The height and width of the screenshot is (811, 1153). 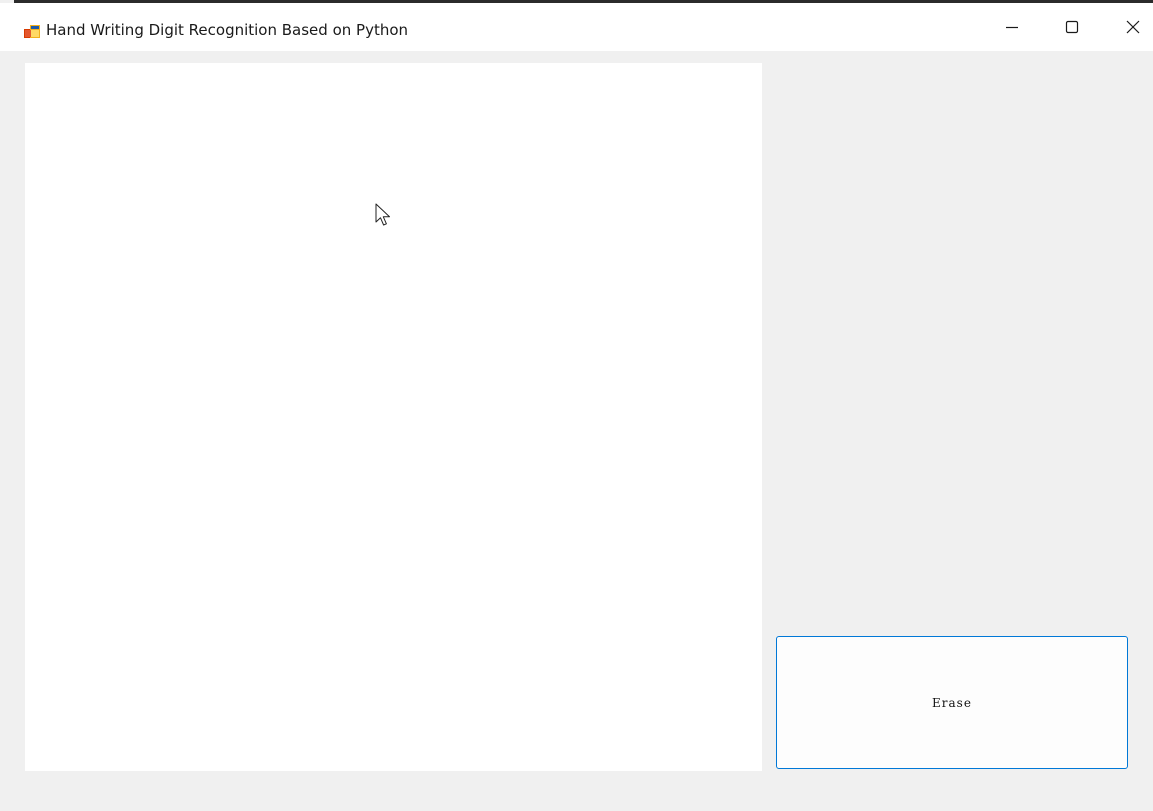 What do you see at coordinates (1133, 27) in the screenshot?
I see `close-icon` at bounding box center [1133, 27].